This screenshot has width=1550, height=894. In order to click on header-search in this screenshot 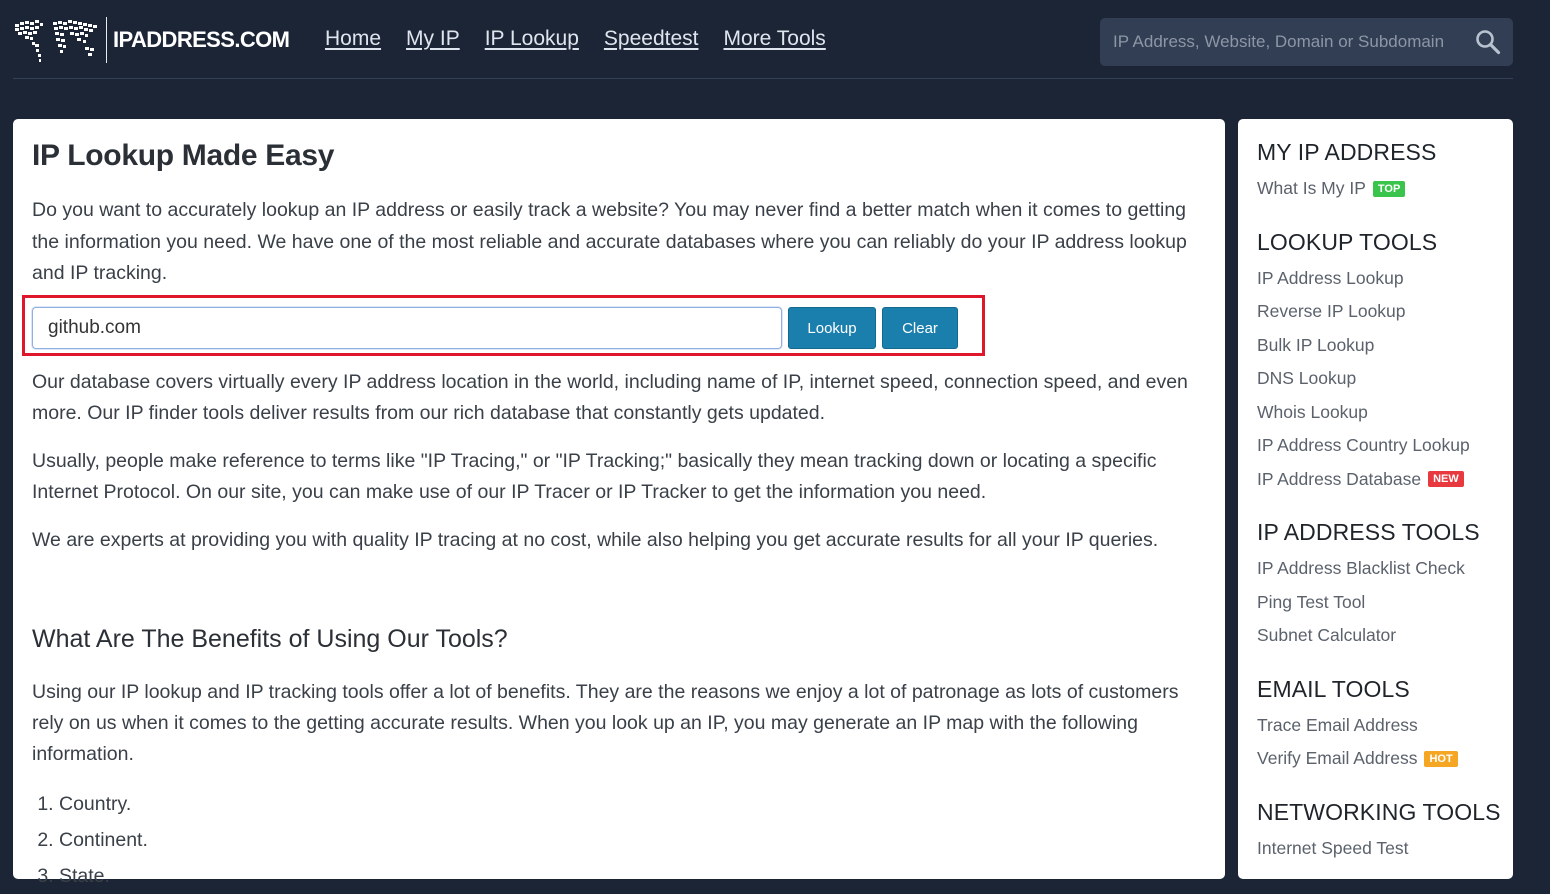, I will do `click(1306, 42)`.